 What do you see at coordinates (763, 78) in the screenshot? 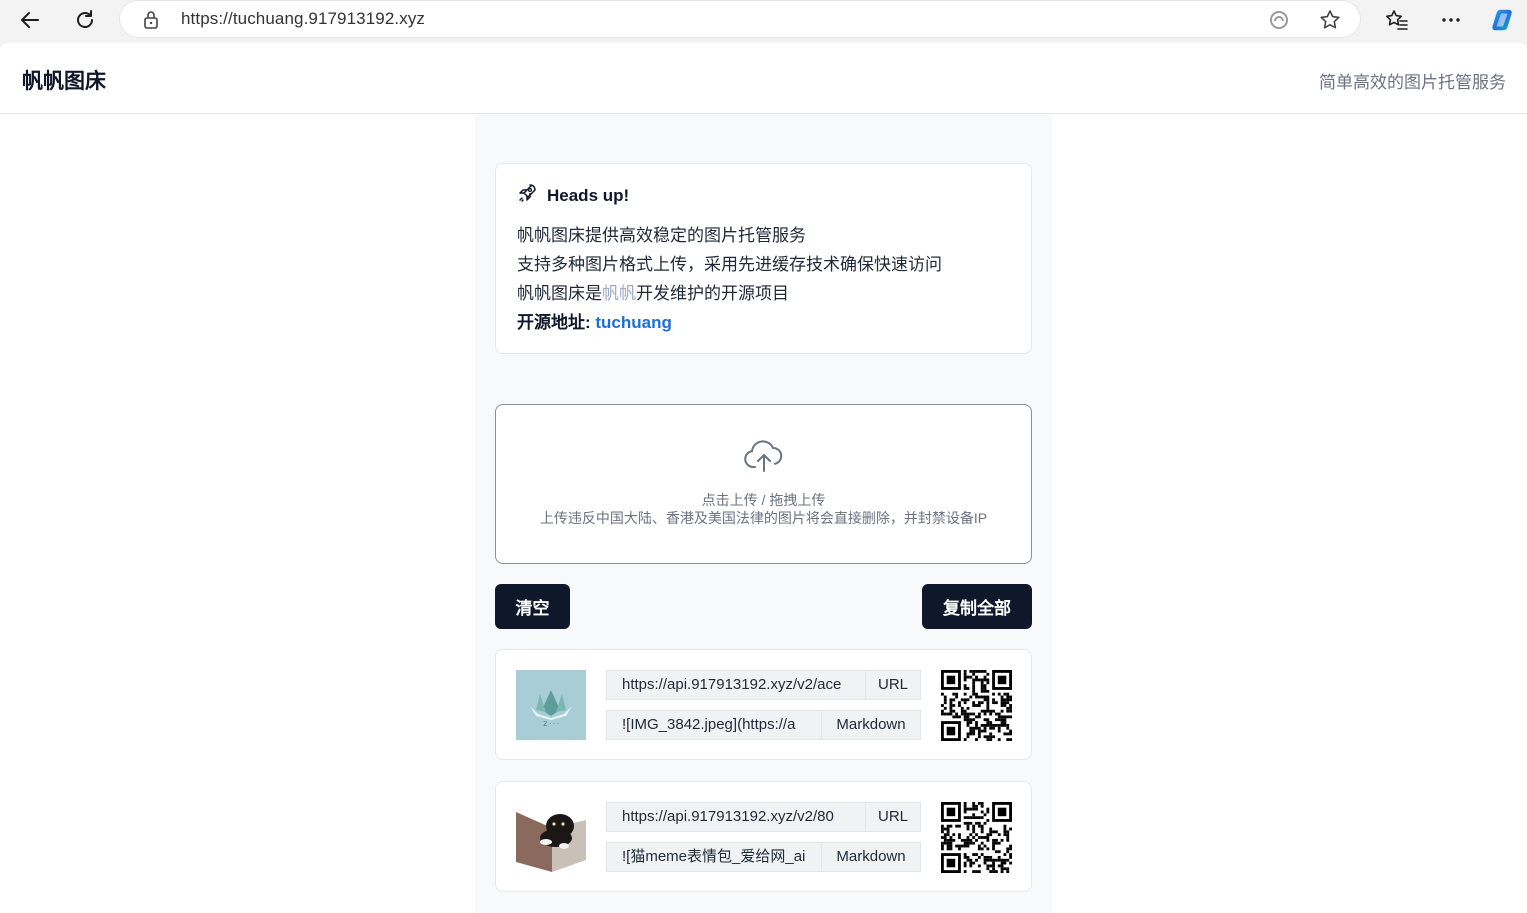
I see `site-header: 帆帆图床 简单高效的图片托管服务` at bounding box center [763, 78].